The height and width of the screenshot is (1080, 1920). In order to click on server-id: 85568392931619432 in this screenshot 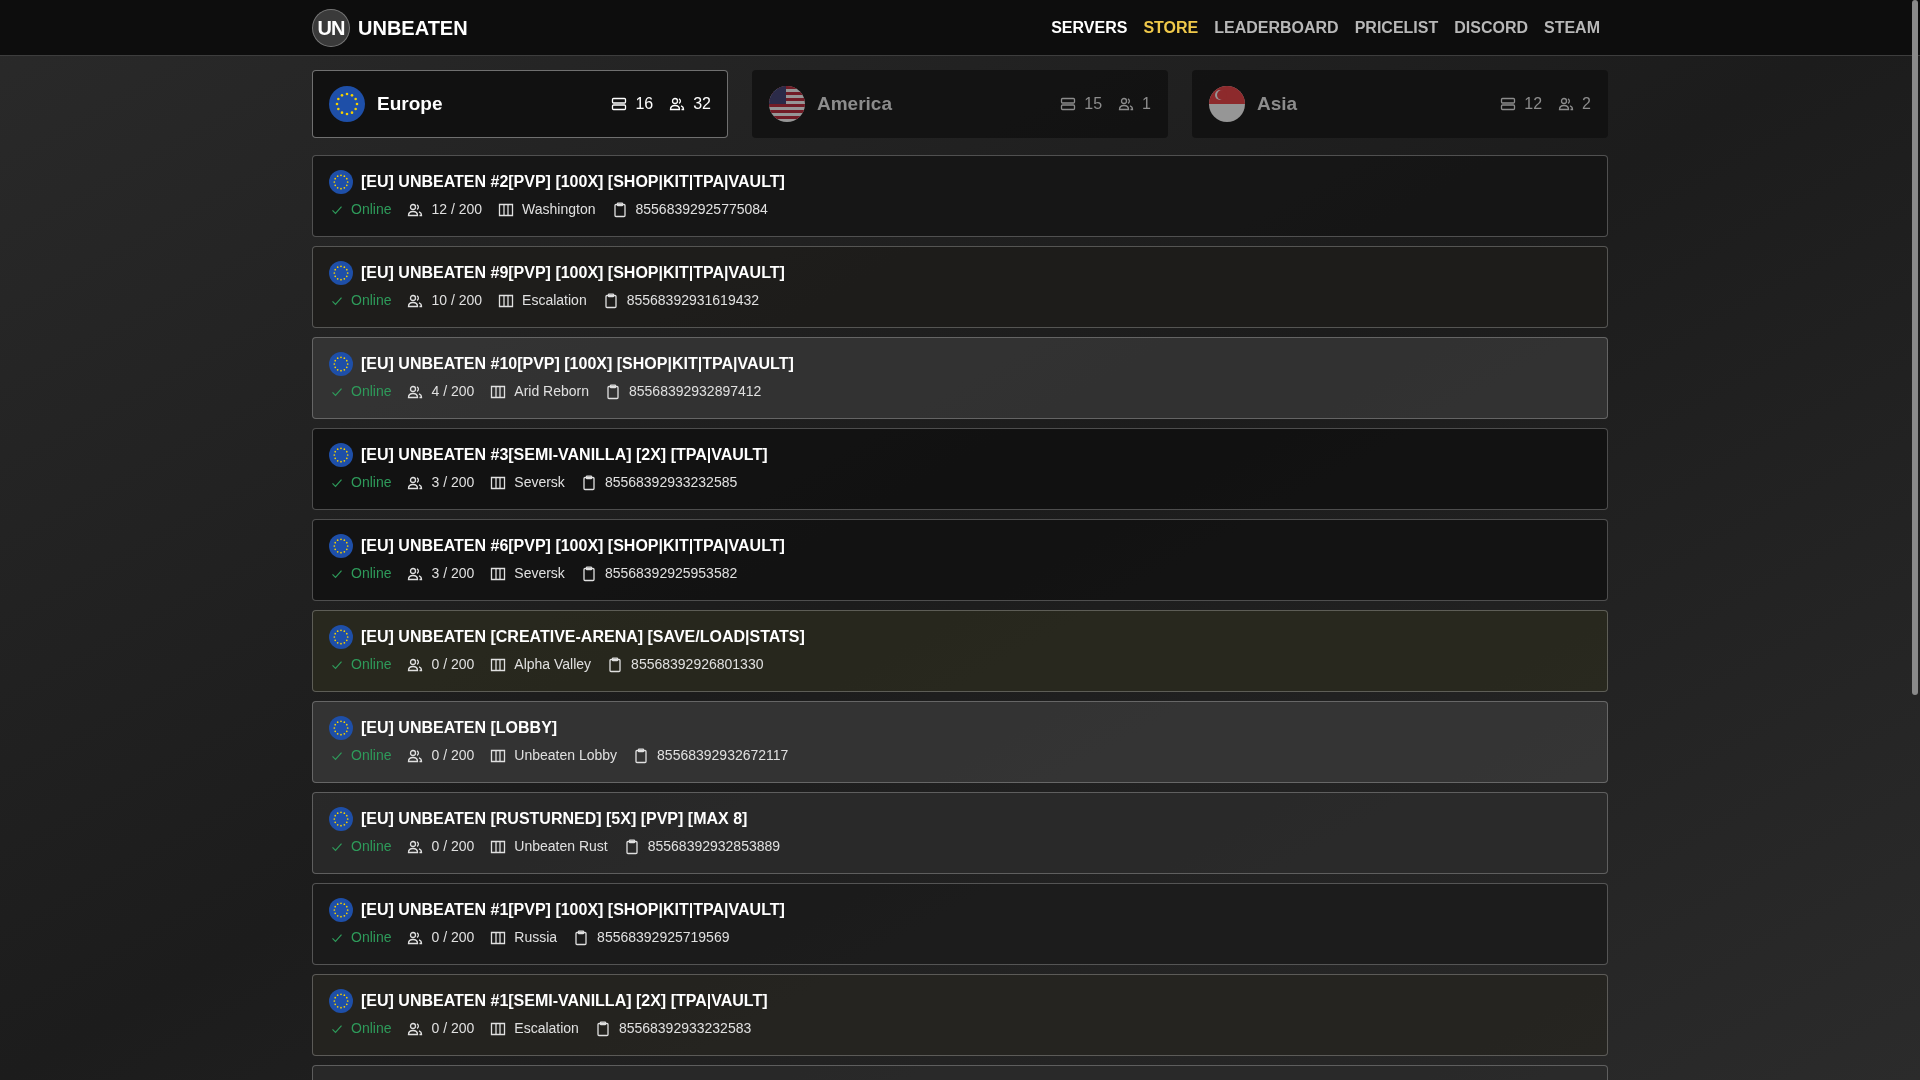, I will do `click(693, 300)`.